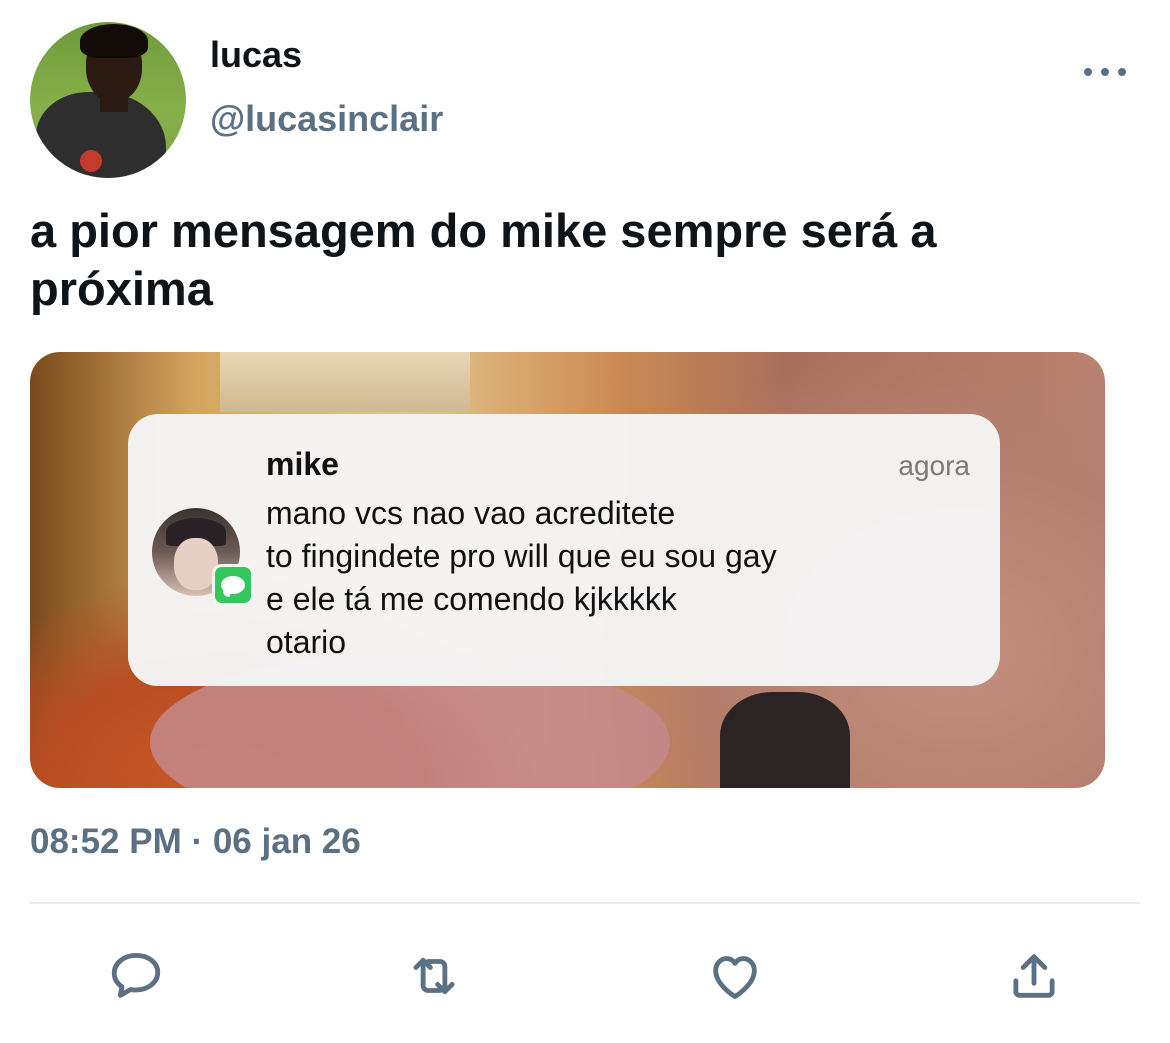 This screenshot has height=1043, width=1170. I want to click on messages-icon, so click(233, 585).